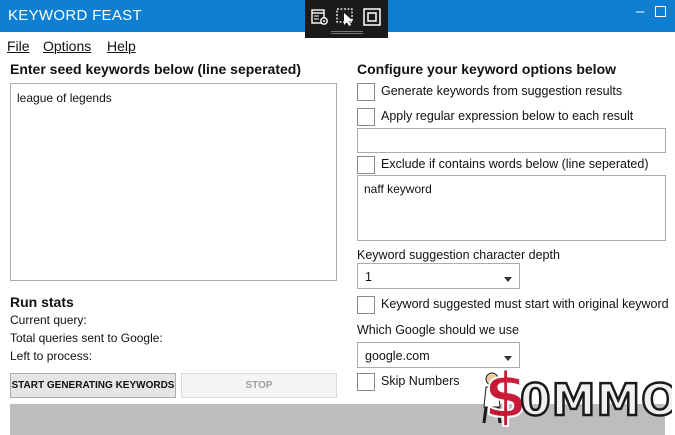  What do you see at coordinates (438, 330) in the screenshot?
I see `google-label: Which Google should we use` at bounding box center [438, 330].